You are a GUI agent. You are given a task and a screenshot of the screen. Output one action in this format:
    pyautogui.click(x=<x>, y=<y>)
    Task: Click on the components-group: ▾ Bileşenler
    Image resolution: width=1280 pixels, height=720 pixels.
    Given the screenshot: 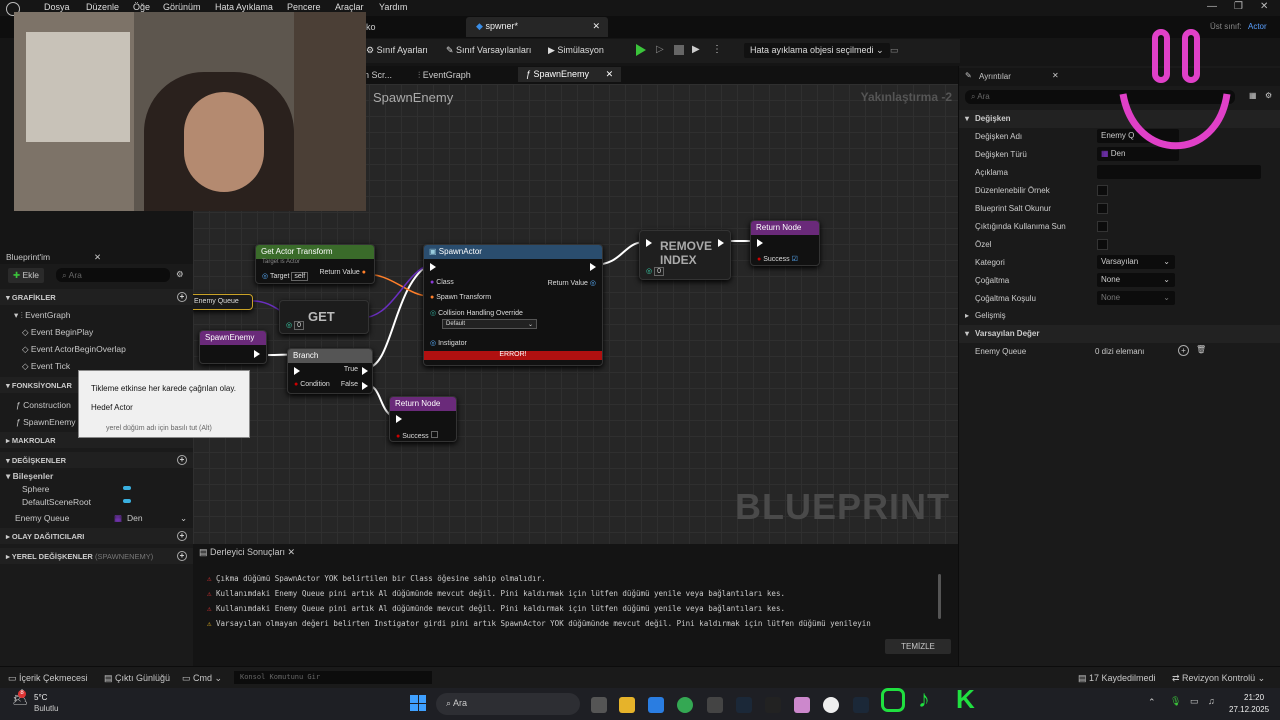 What is the action you would take?
    pyautogui.click(x=96, y=476)
    